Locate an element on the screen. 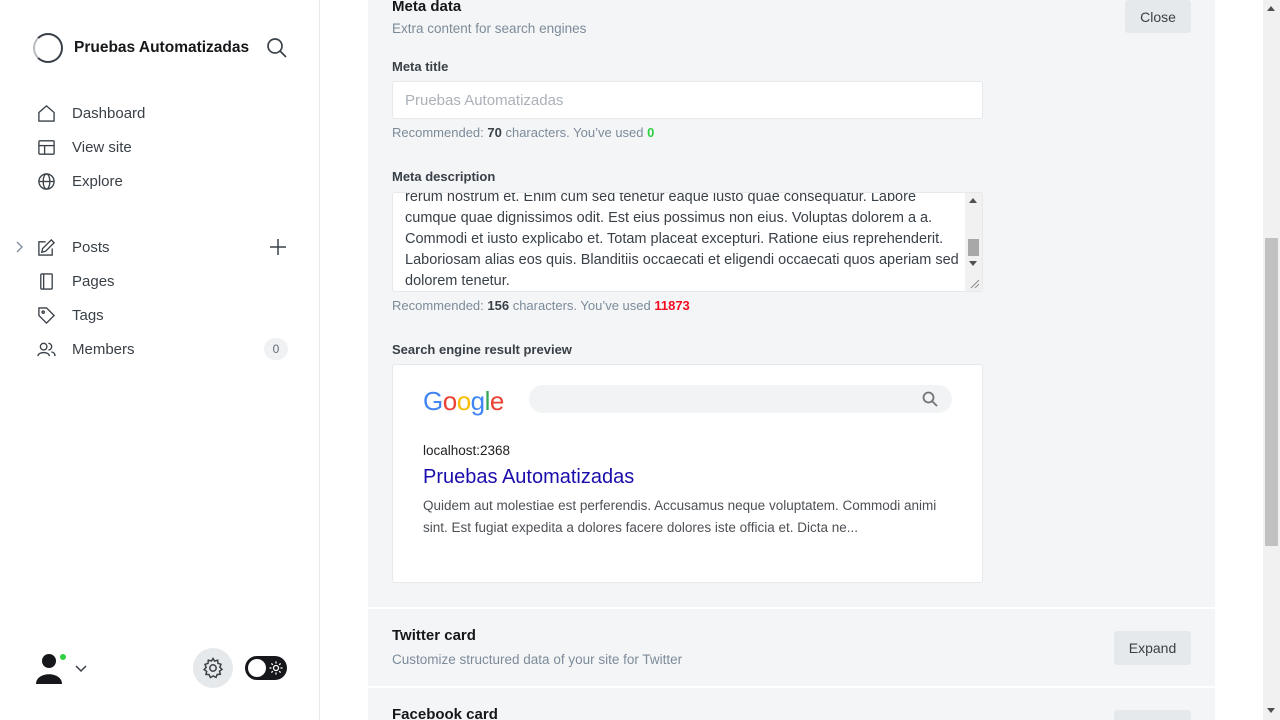 The width and height of the screenshot is (1280, 720). serp-preview-label: Search engine result preview is located at coordinates (482, 349).